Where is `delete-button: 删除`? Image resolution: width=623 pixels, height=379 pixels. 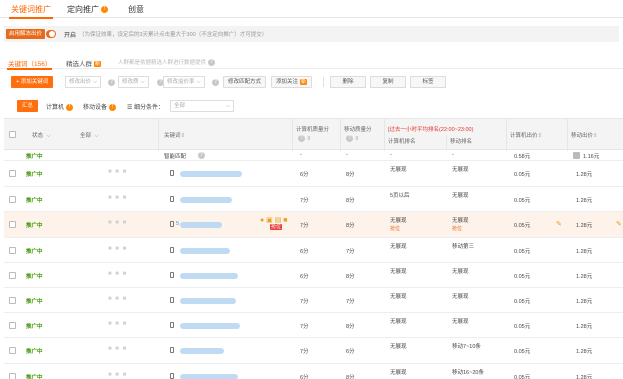 delete-button: 删除 is located at coordinates (348, 82).